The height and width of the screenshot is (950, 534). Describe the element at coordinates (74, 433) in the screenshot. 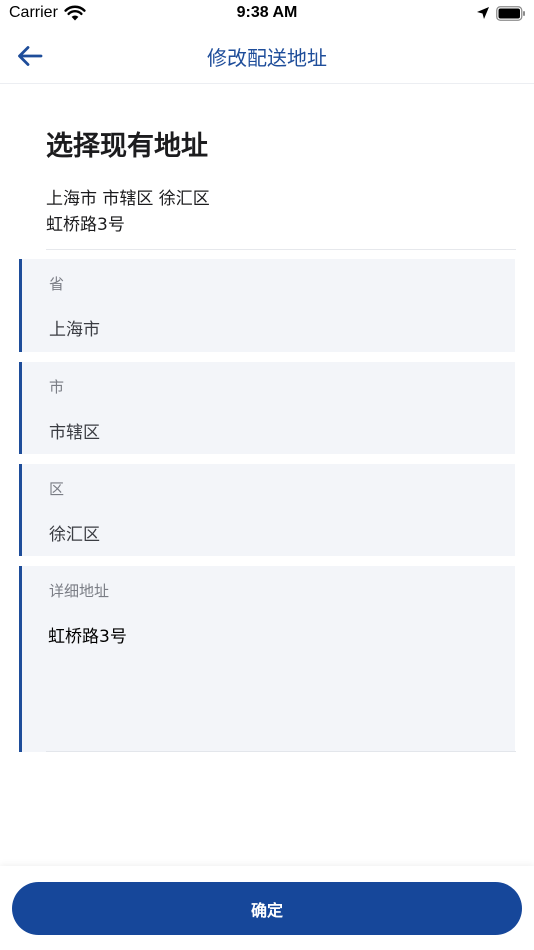

I see `city-value: 市辖区` at that location.